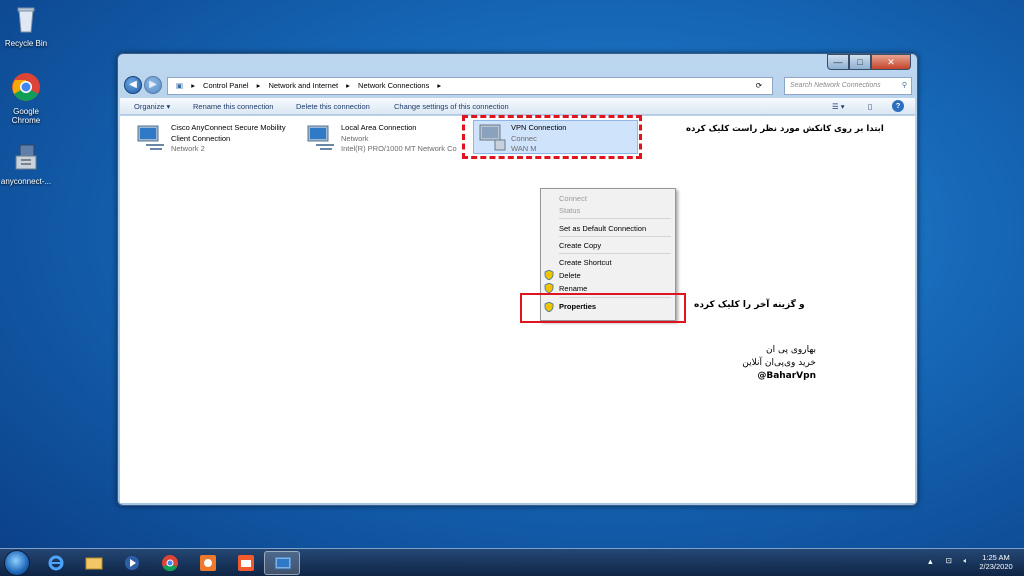 The height and width of the screenshot is (576, 1024). I want to click on connection-status: Network, so click(355, 138).